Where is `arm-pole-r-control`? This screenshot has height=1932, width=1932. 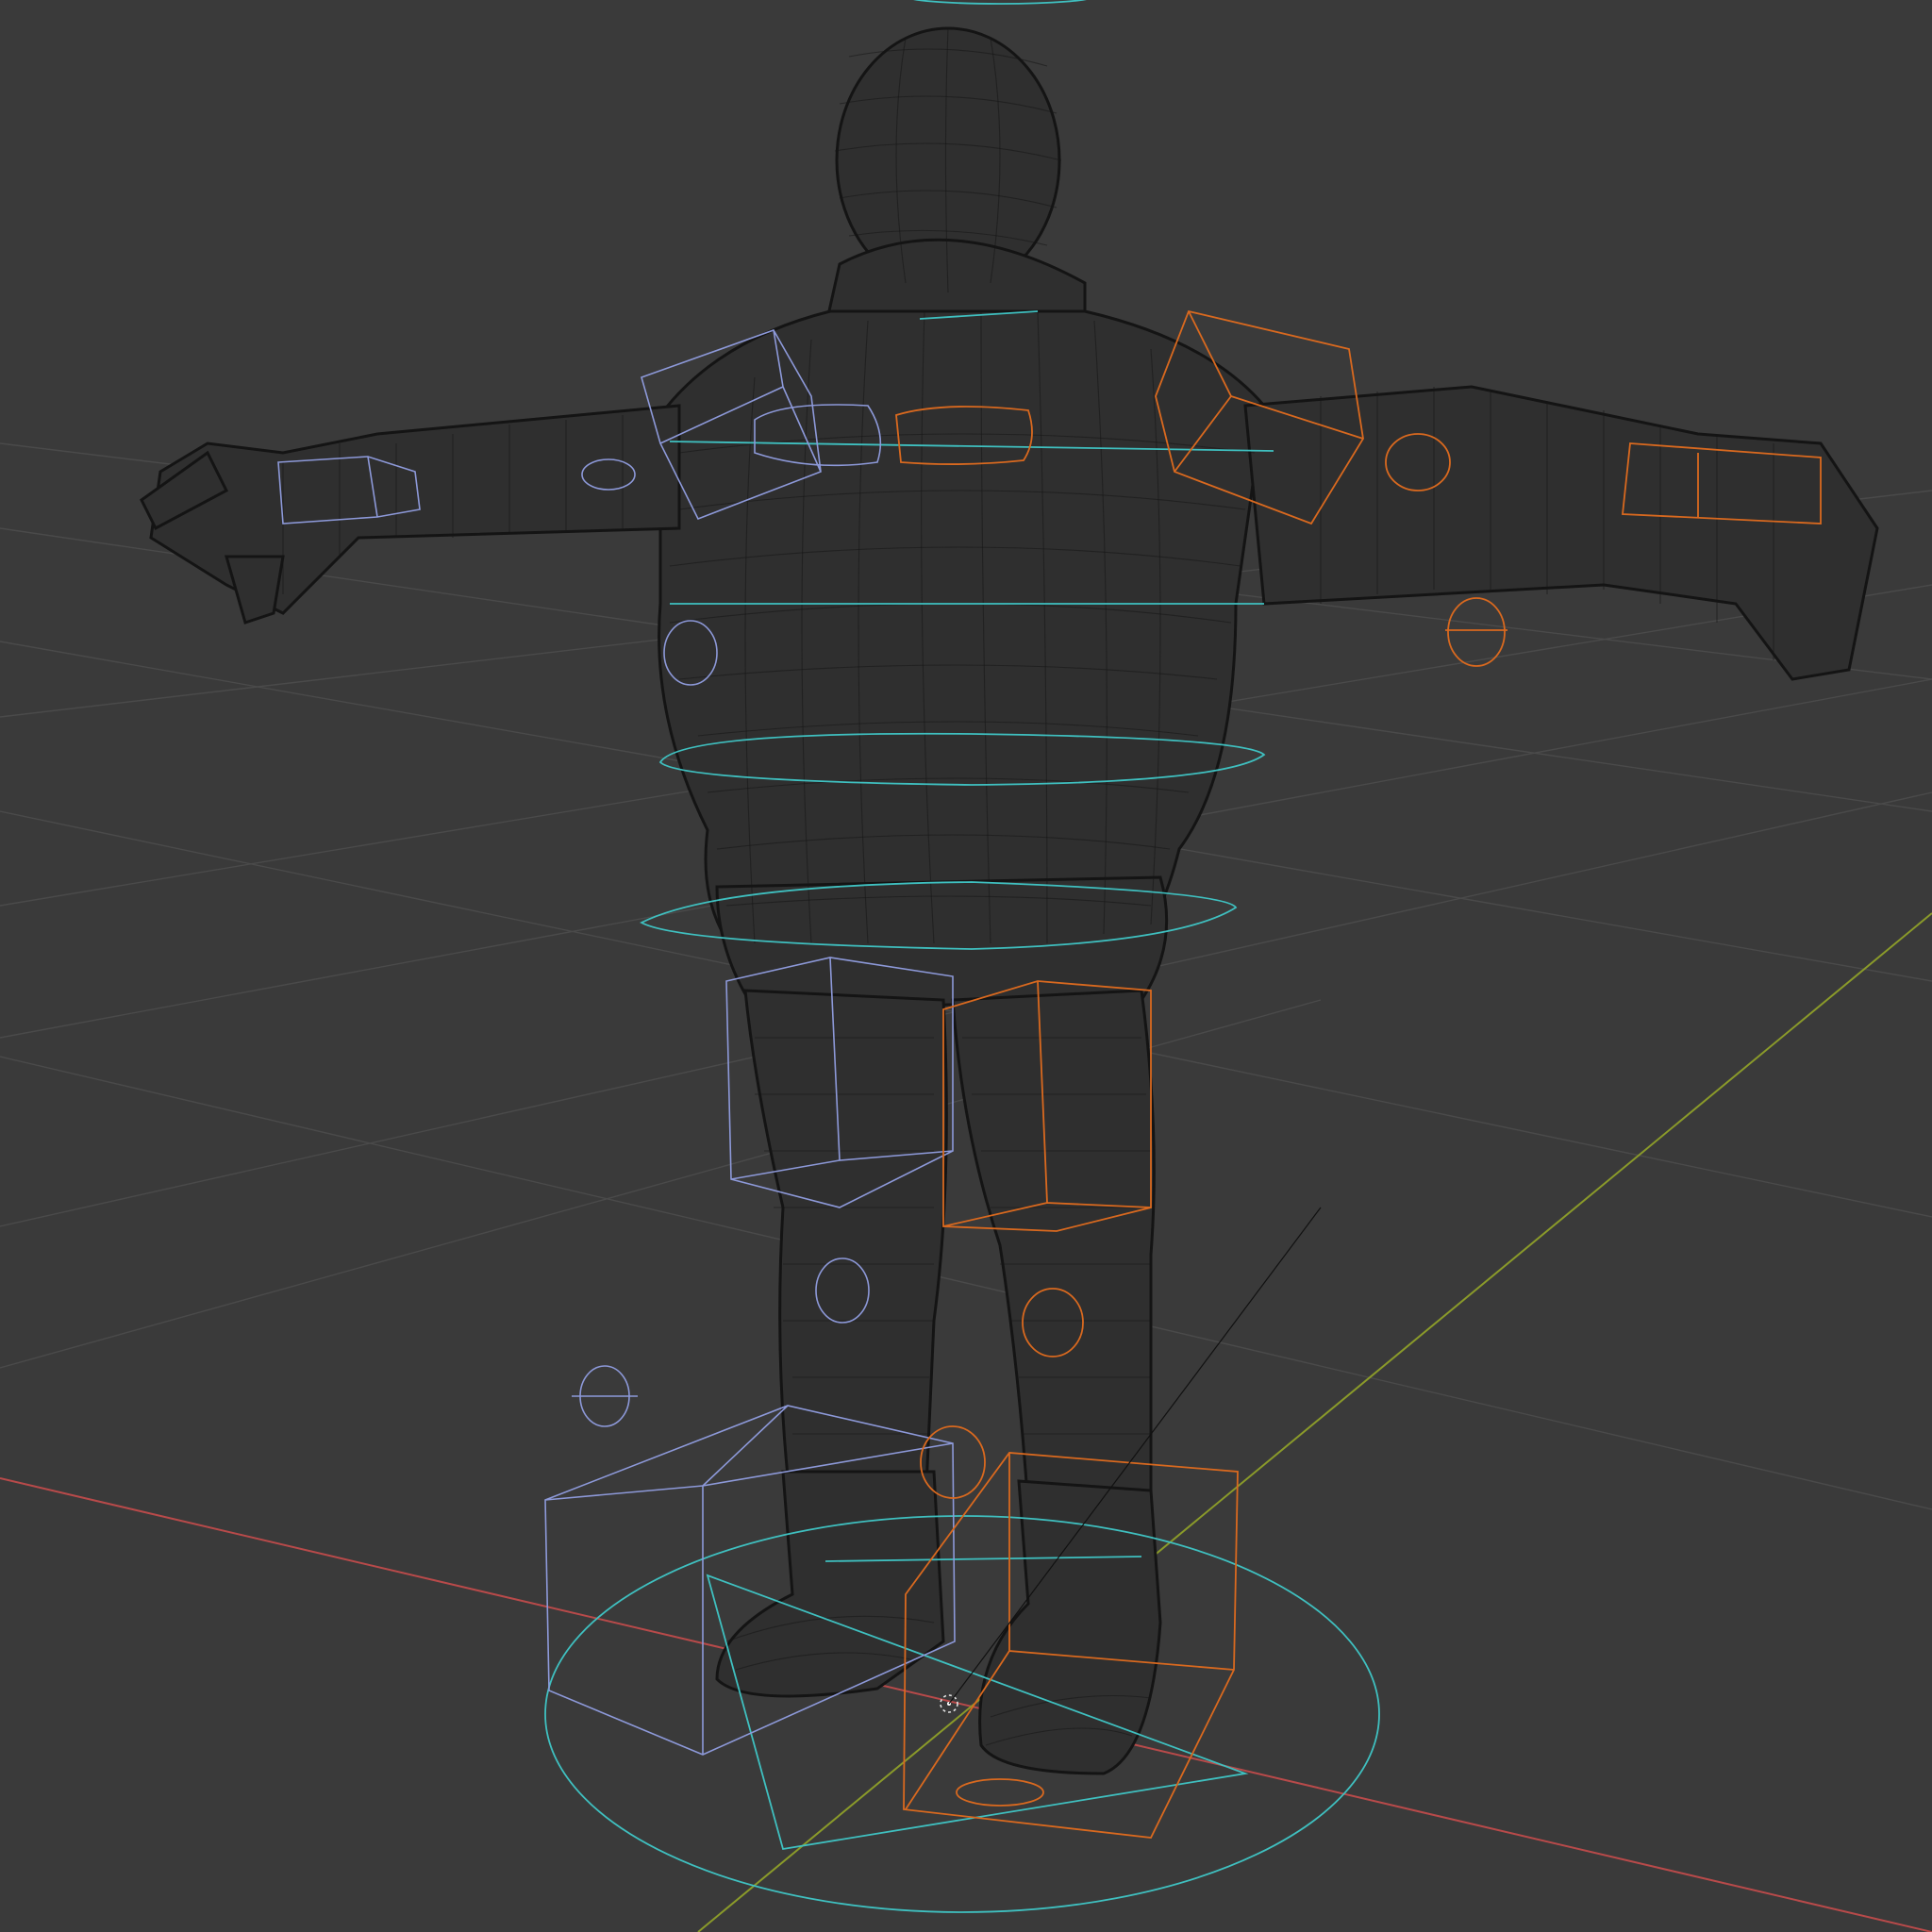
arm-pole-r-control is located at coordinates (1476, 632).